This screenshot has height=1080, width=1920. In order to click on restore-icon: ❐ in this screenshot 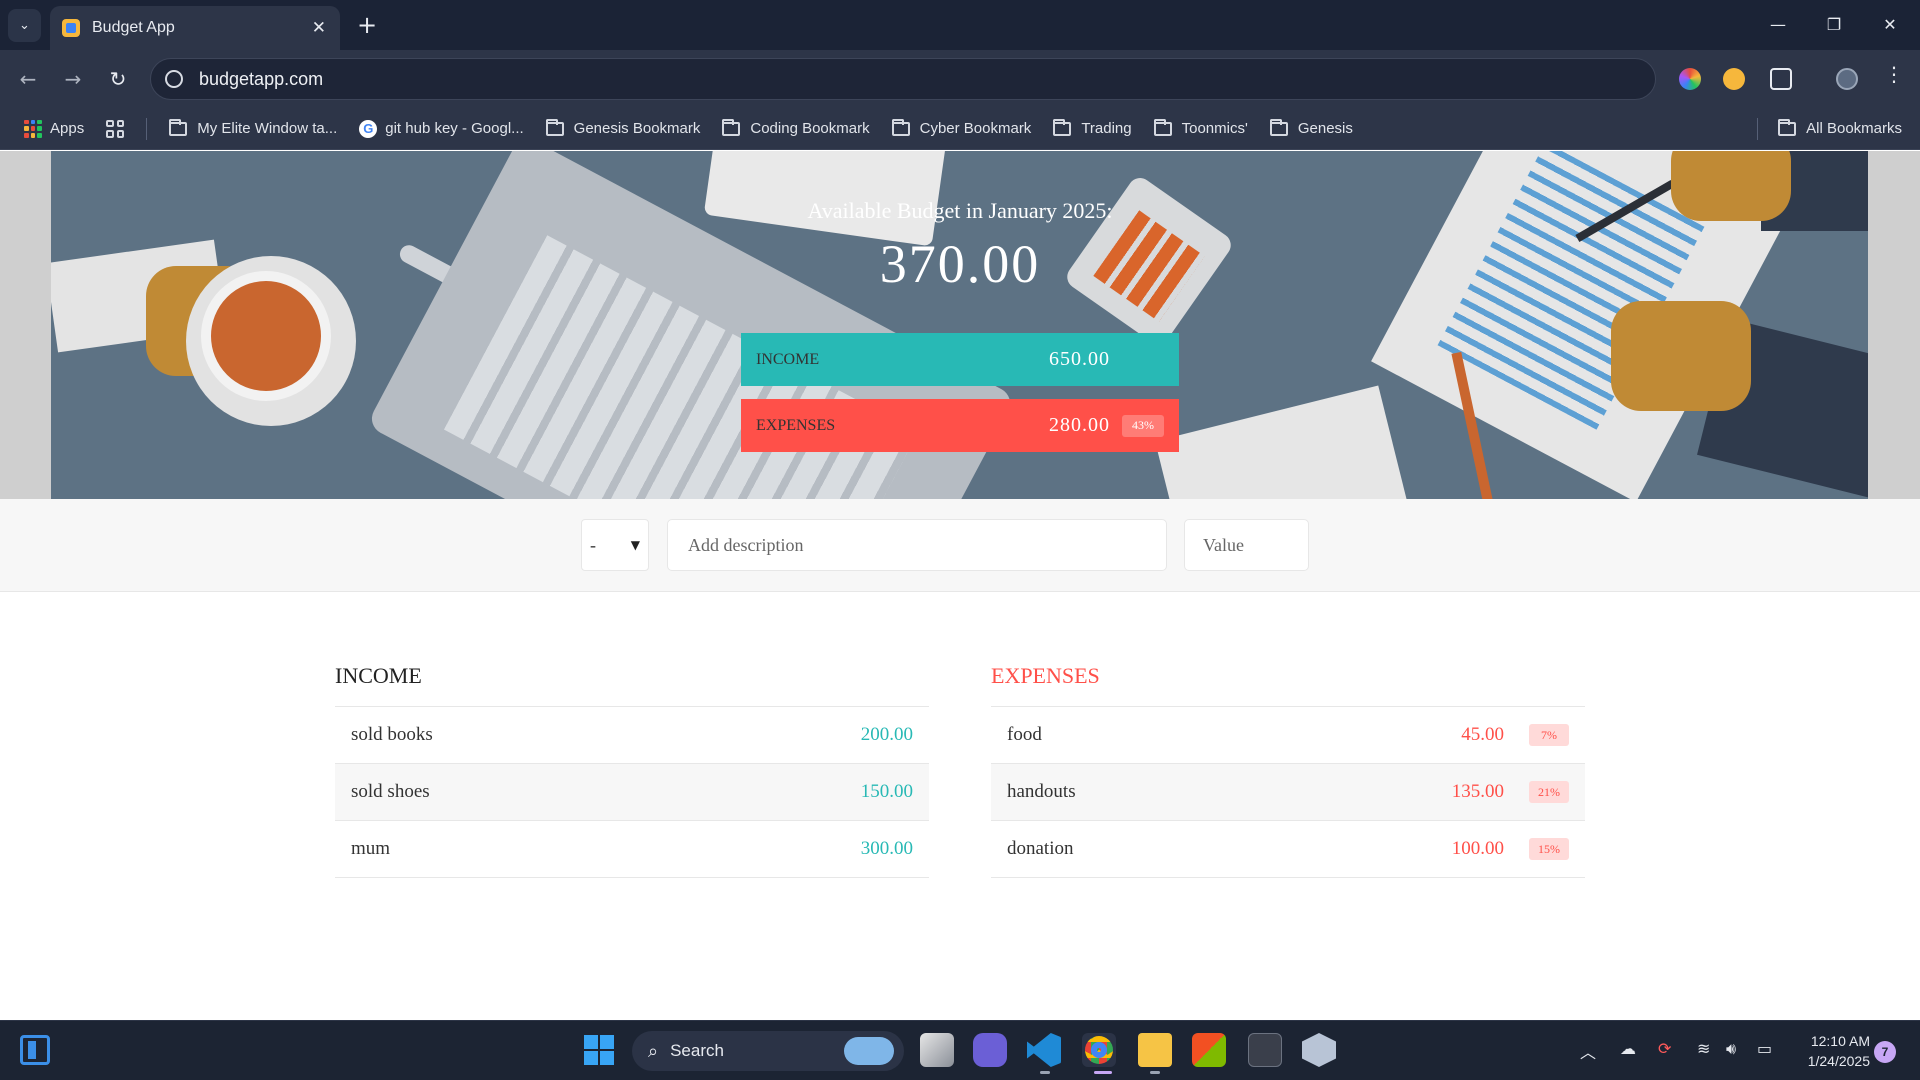, I will do `click(1834, 24)`.